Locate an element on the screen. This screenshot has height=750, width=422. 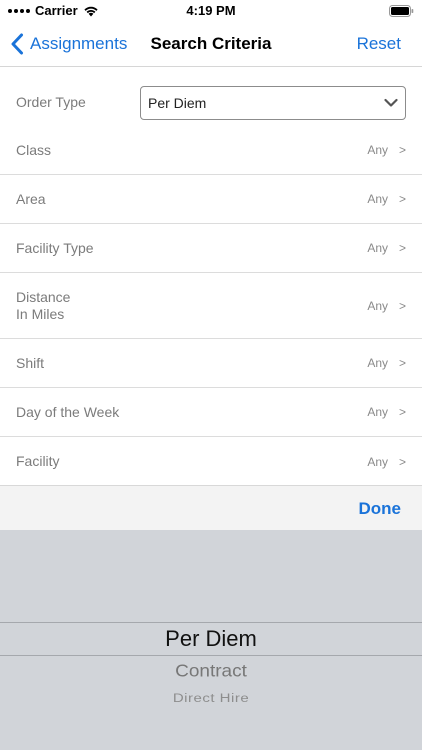
criteria-label: Facility is located at coordinates (38, 461).